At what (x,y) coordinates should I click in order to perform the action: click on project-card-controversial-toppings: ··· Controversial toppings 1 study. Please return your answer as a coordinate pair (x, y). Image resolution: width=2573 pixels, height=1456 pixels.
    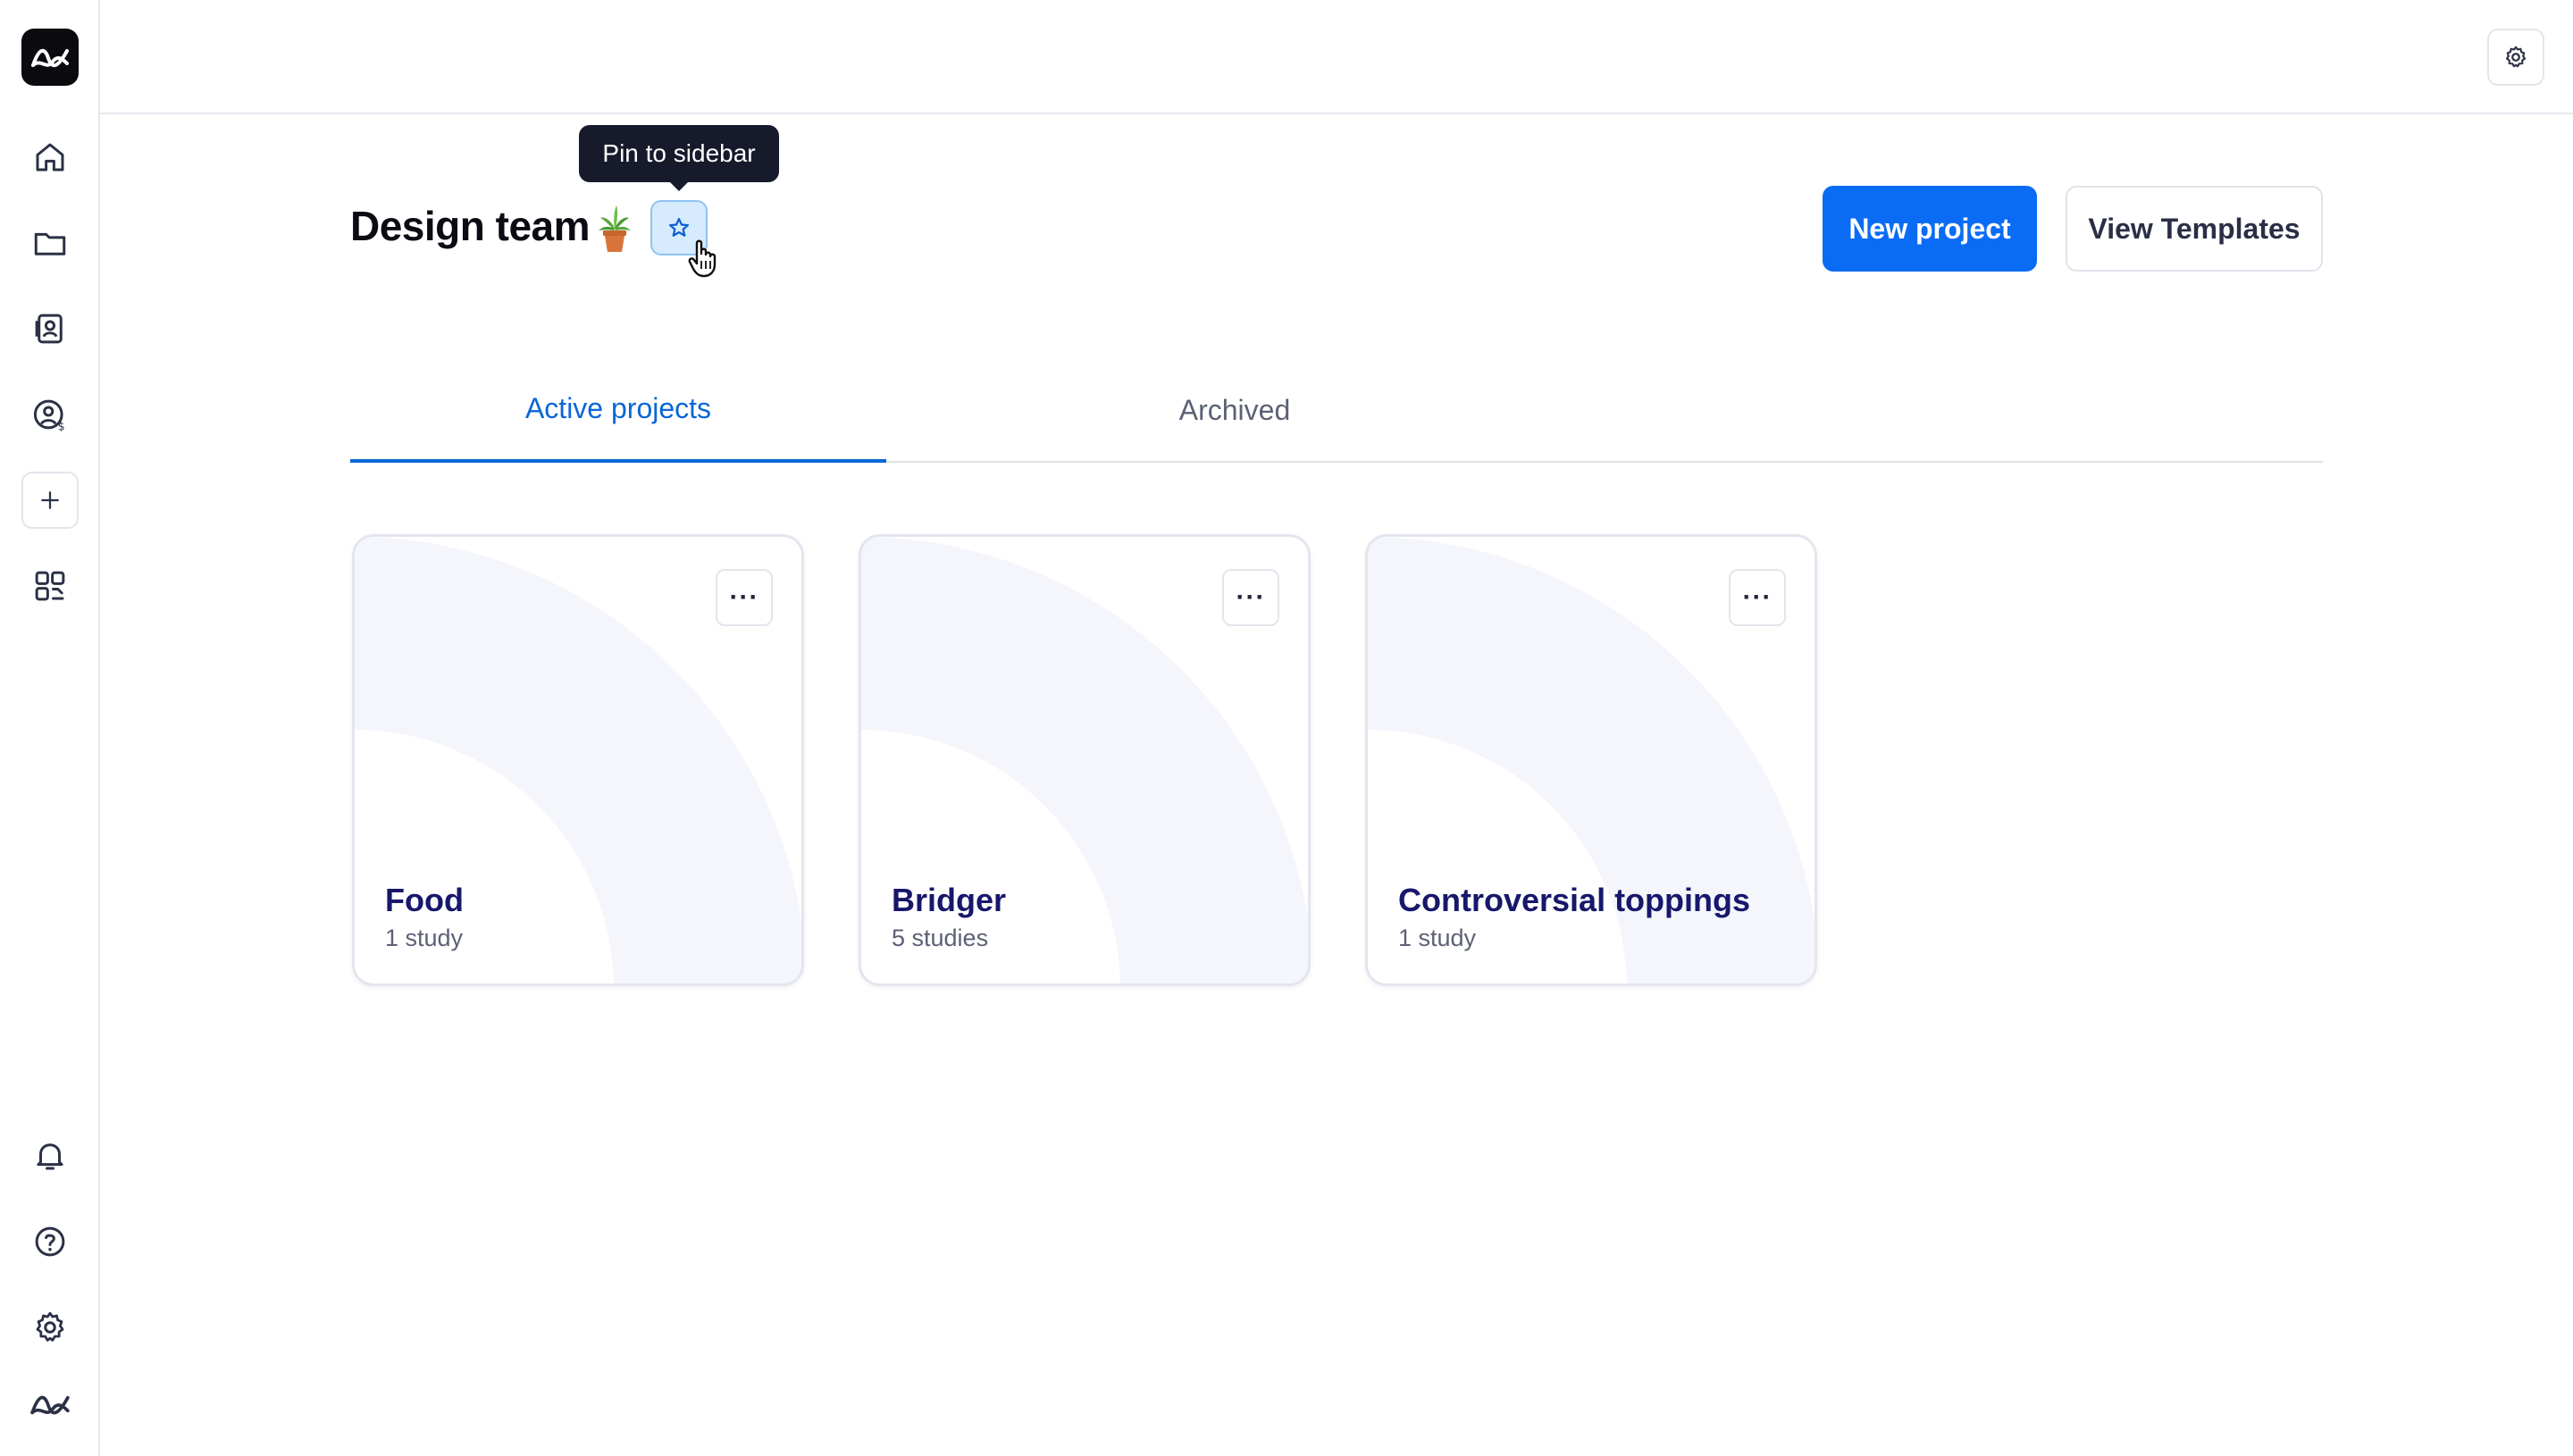
    Looking at the image, I should click on (1591, 760).